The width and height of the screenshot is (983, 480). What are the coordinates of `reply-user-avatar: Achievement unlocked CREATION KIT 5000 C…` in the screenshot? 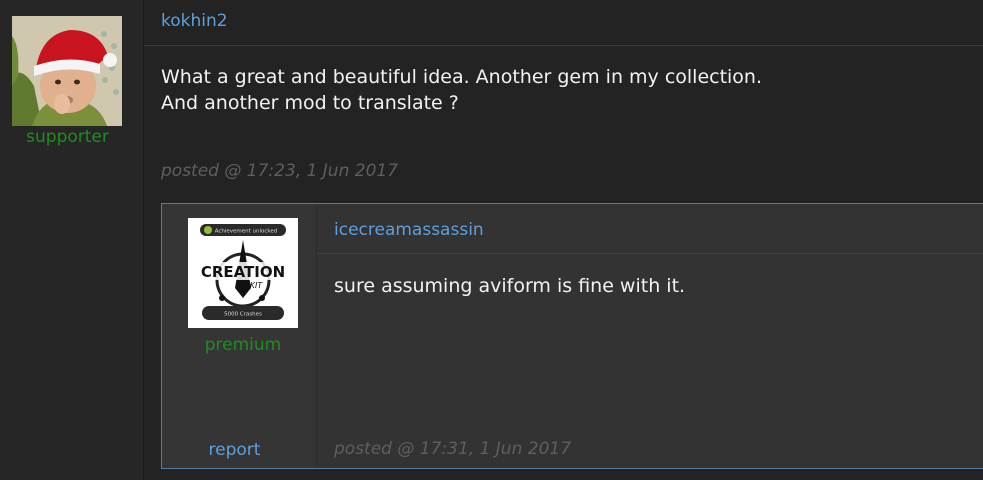 It's located at (243, 273).